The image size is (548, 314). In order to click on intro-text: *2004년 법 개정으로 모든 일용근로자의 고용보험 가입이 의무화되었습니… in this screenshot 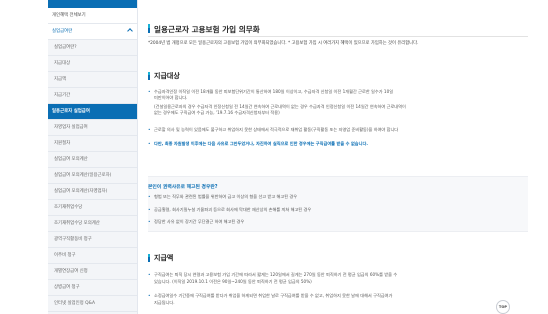, I will do `click(283, 43)`.